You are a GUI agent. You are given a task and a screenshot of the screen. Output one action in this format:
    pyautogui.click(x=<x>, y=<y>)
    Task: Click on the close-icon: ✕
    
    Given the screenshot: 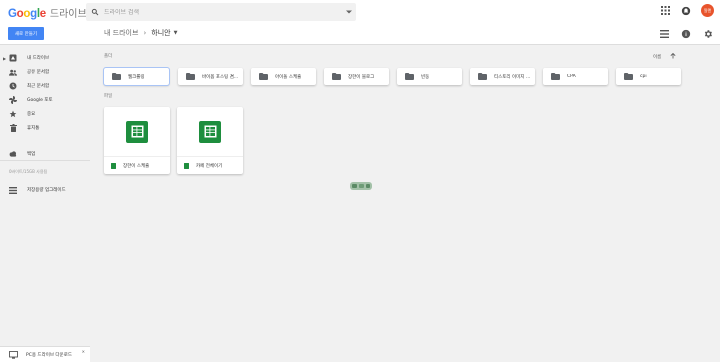 What is the action you would take?
    pyautogui.click(x=83, y=351)
    